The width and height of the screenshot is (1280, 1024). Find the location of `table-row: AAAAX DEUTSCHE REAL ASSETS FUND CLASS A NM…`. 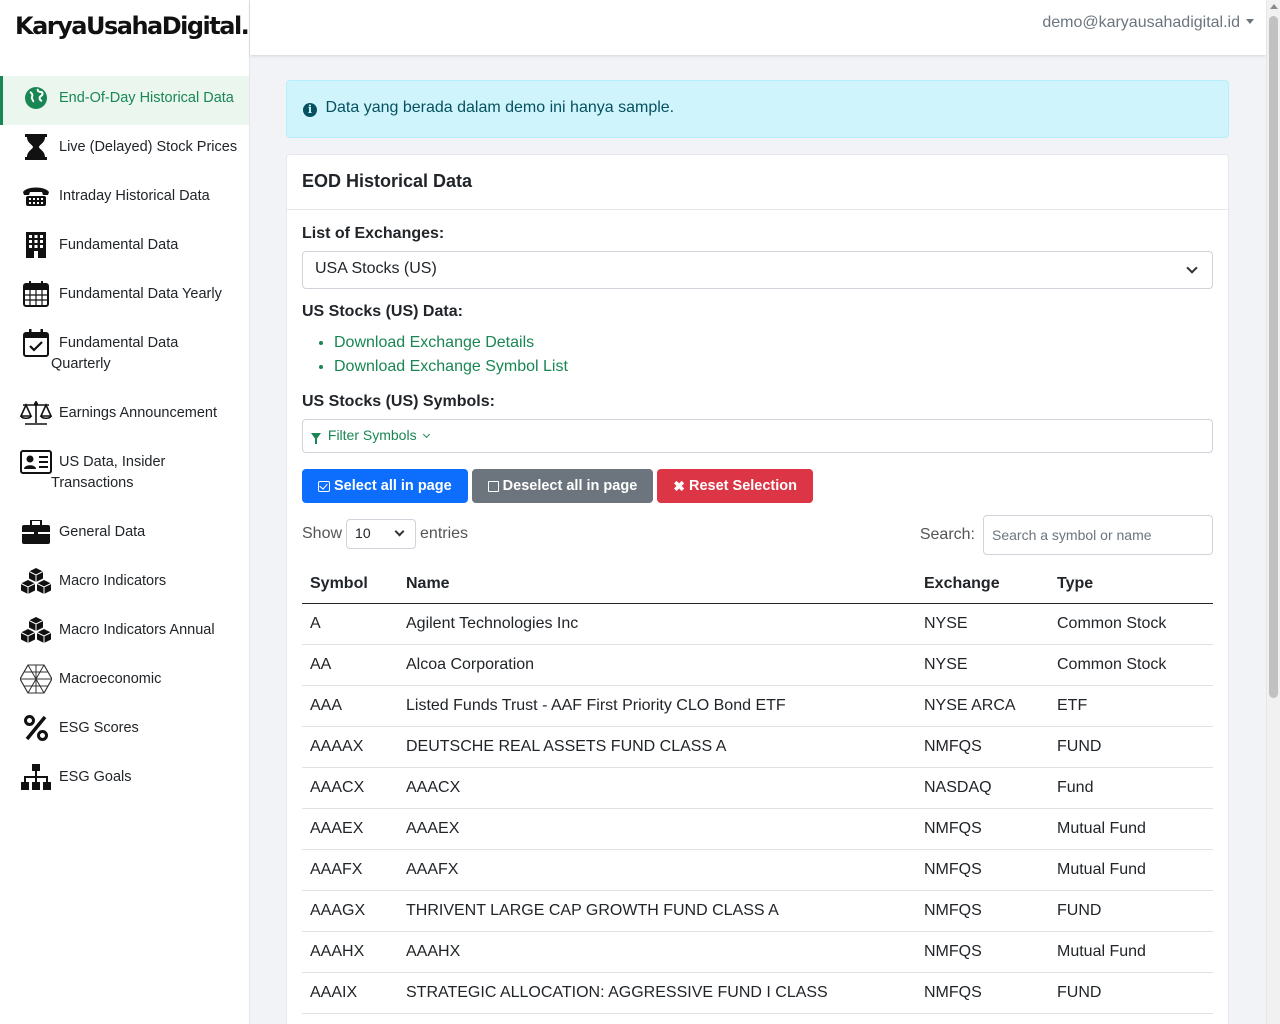

table-row: AAAAX DEUTSCHE REAL ASSETS FUND CLASS A NM… is located at coordinates (757, 747).